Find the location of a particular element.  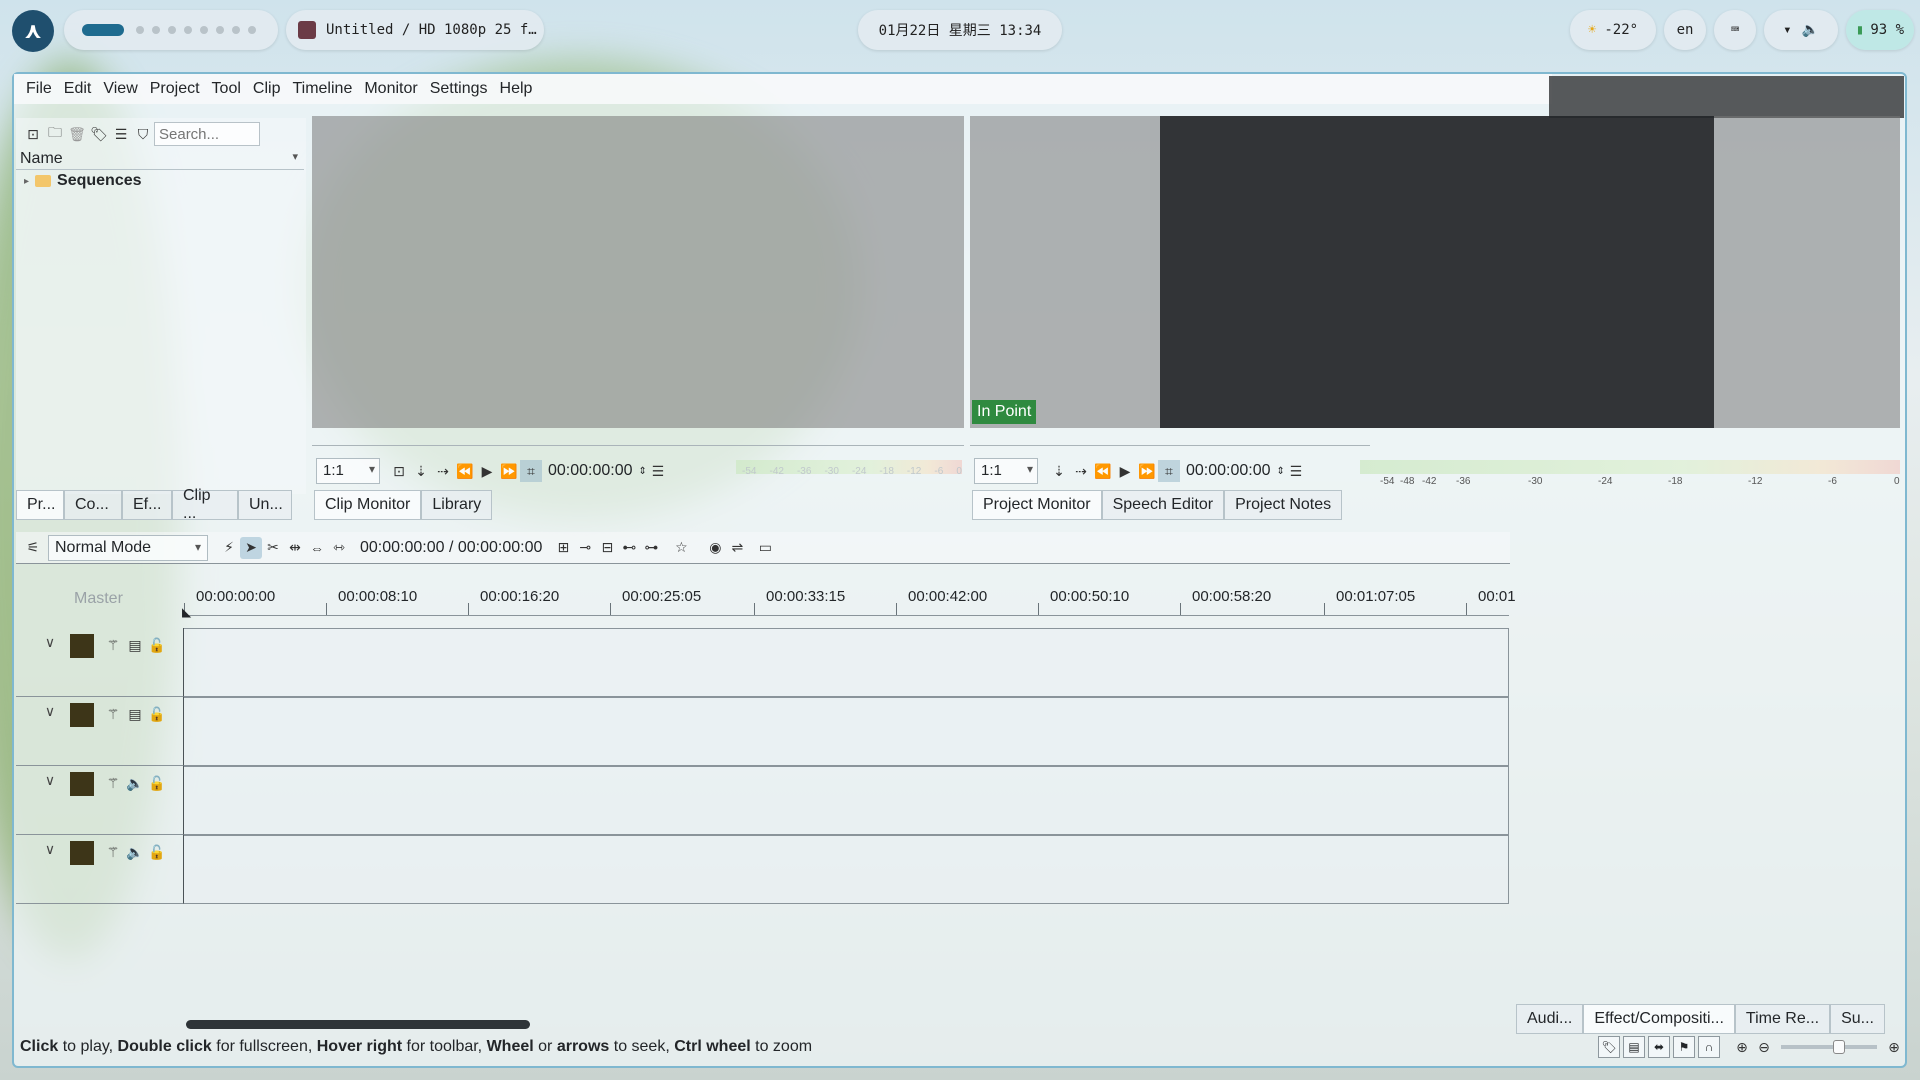

tab-speech-editor: Speech Editor is located at coordinates (1163, 505).